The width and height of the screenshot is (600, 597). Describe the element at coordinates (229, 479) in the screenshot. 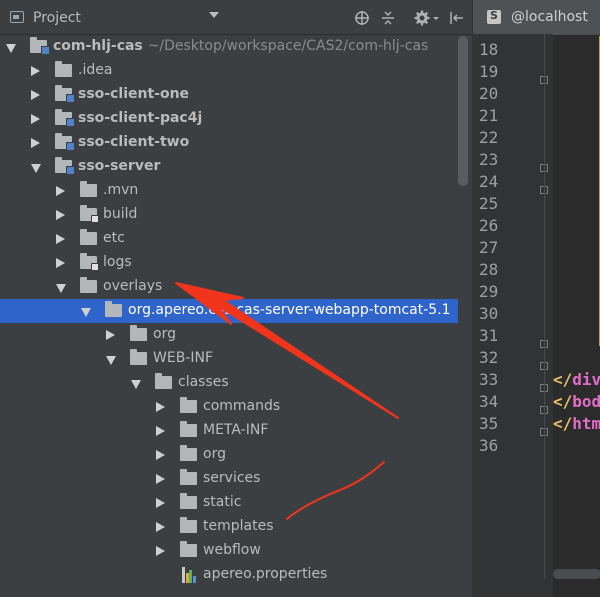

I see `tree-row: services` at that location.